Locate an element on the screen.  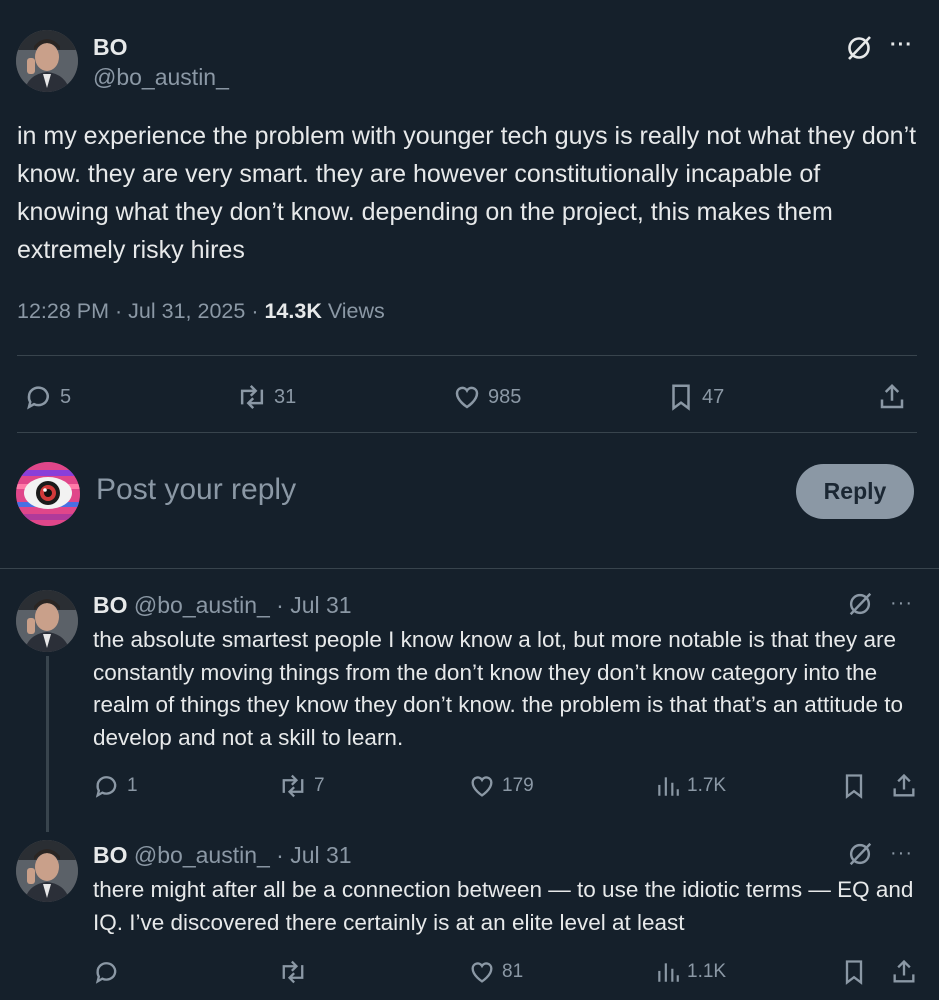
reply-stat is located at coordinates (110, 972).